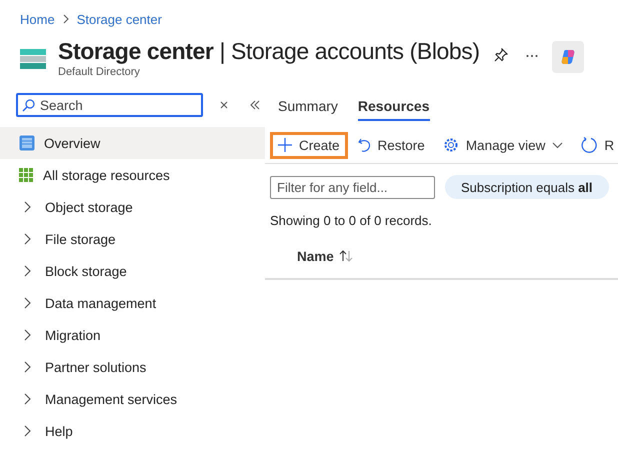  I want to click on collapse-icon, so click(255, 105).